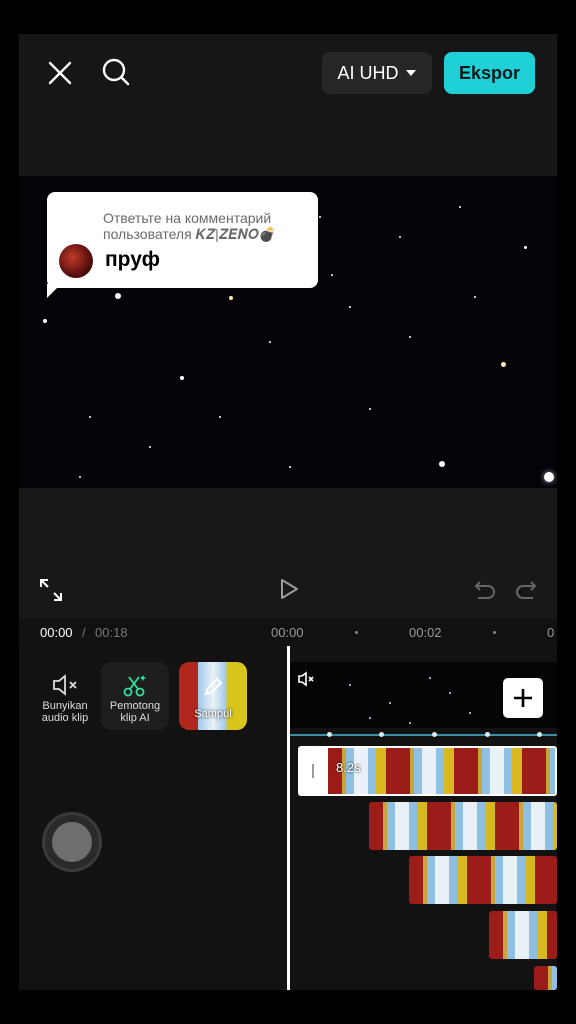 This screenshot has width=576, height=1024. I want to click on trim-handle, so click(314, 771).